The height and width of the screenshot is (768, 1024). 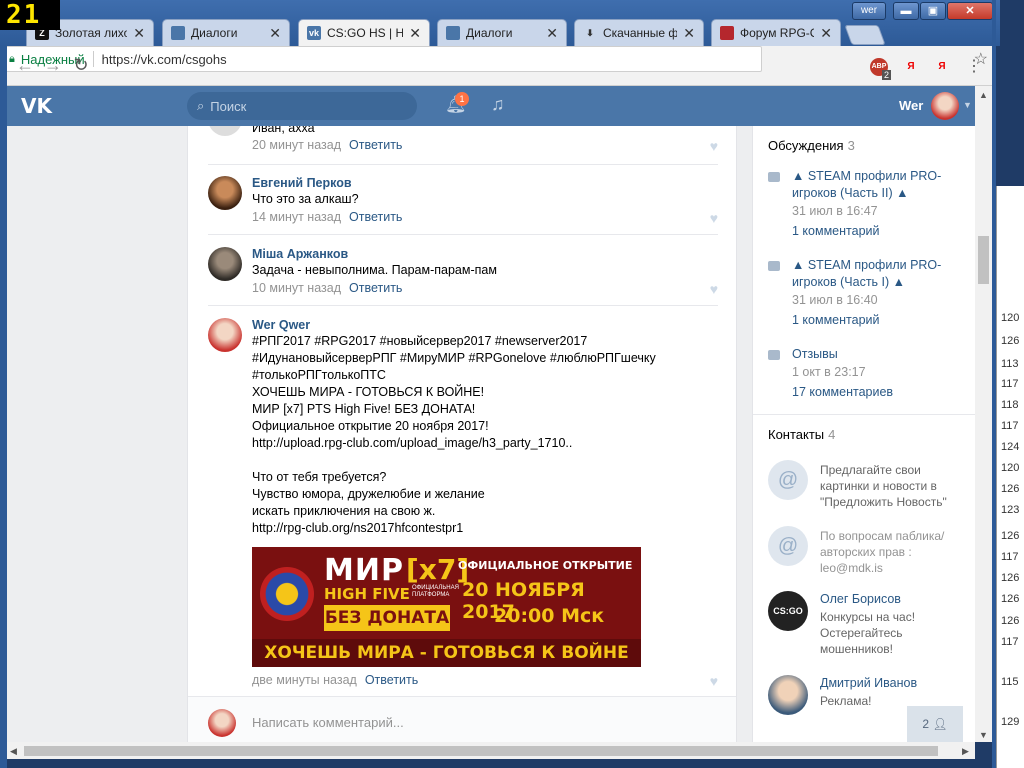 What do you see at coordinates (364, 32) in the screenshot?
I see `tab-csgohs: vk CS:GO HS | Home ✕` at bounding box center [364, 32].